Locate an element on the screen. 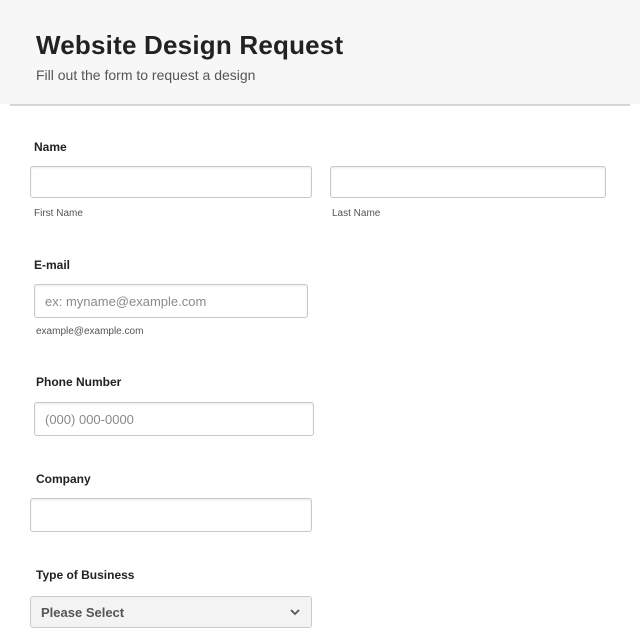  email-input is located at coordinates (171, 301).